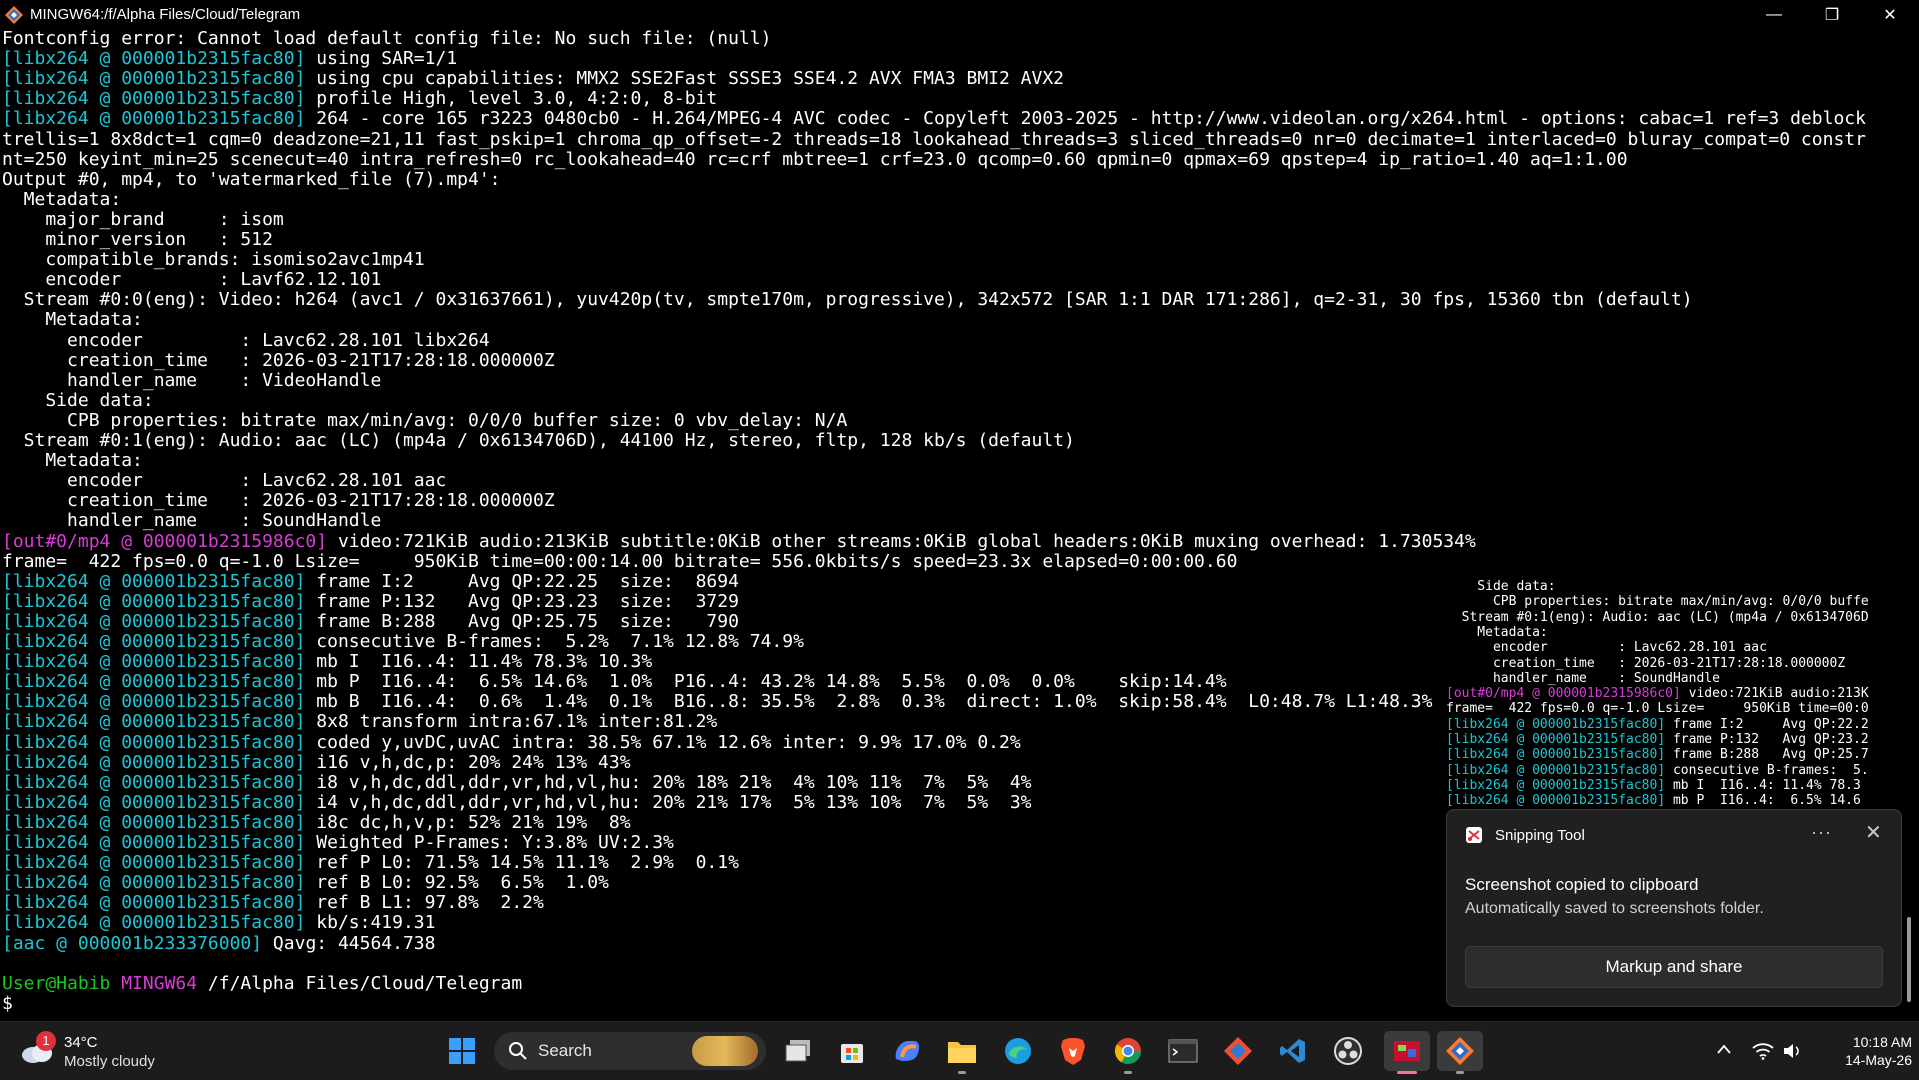  What do you see at coordinates (46, 1041) in the screenshot?
I see `weather-badge: 1` at bounding box center [46, 1041].